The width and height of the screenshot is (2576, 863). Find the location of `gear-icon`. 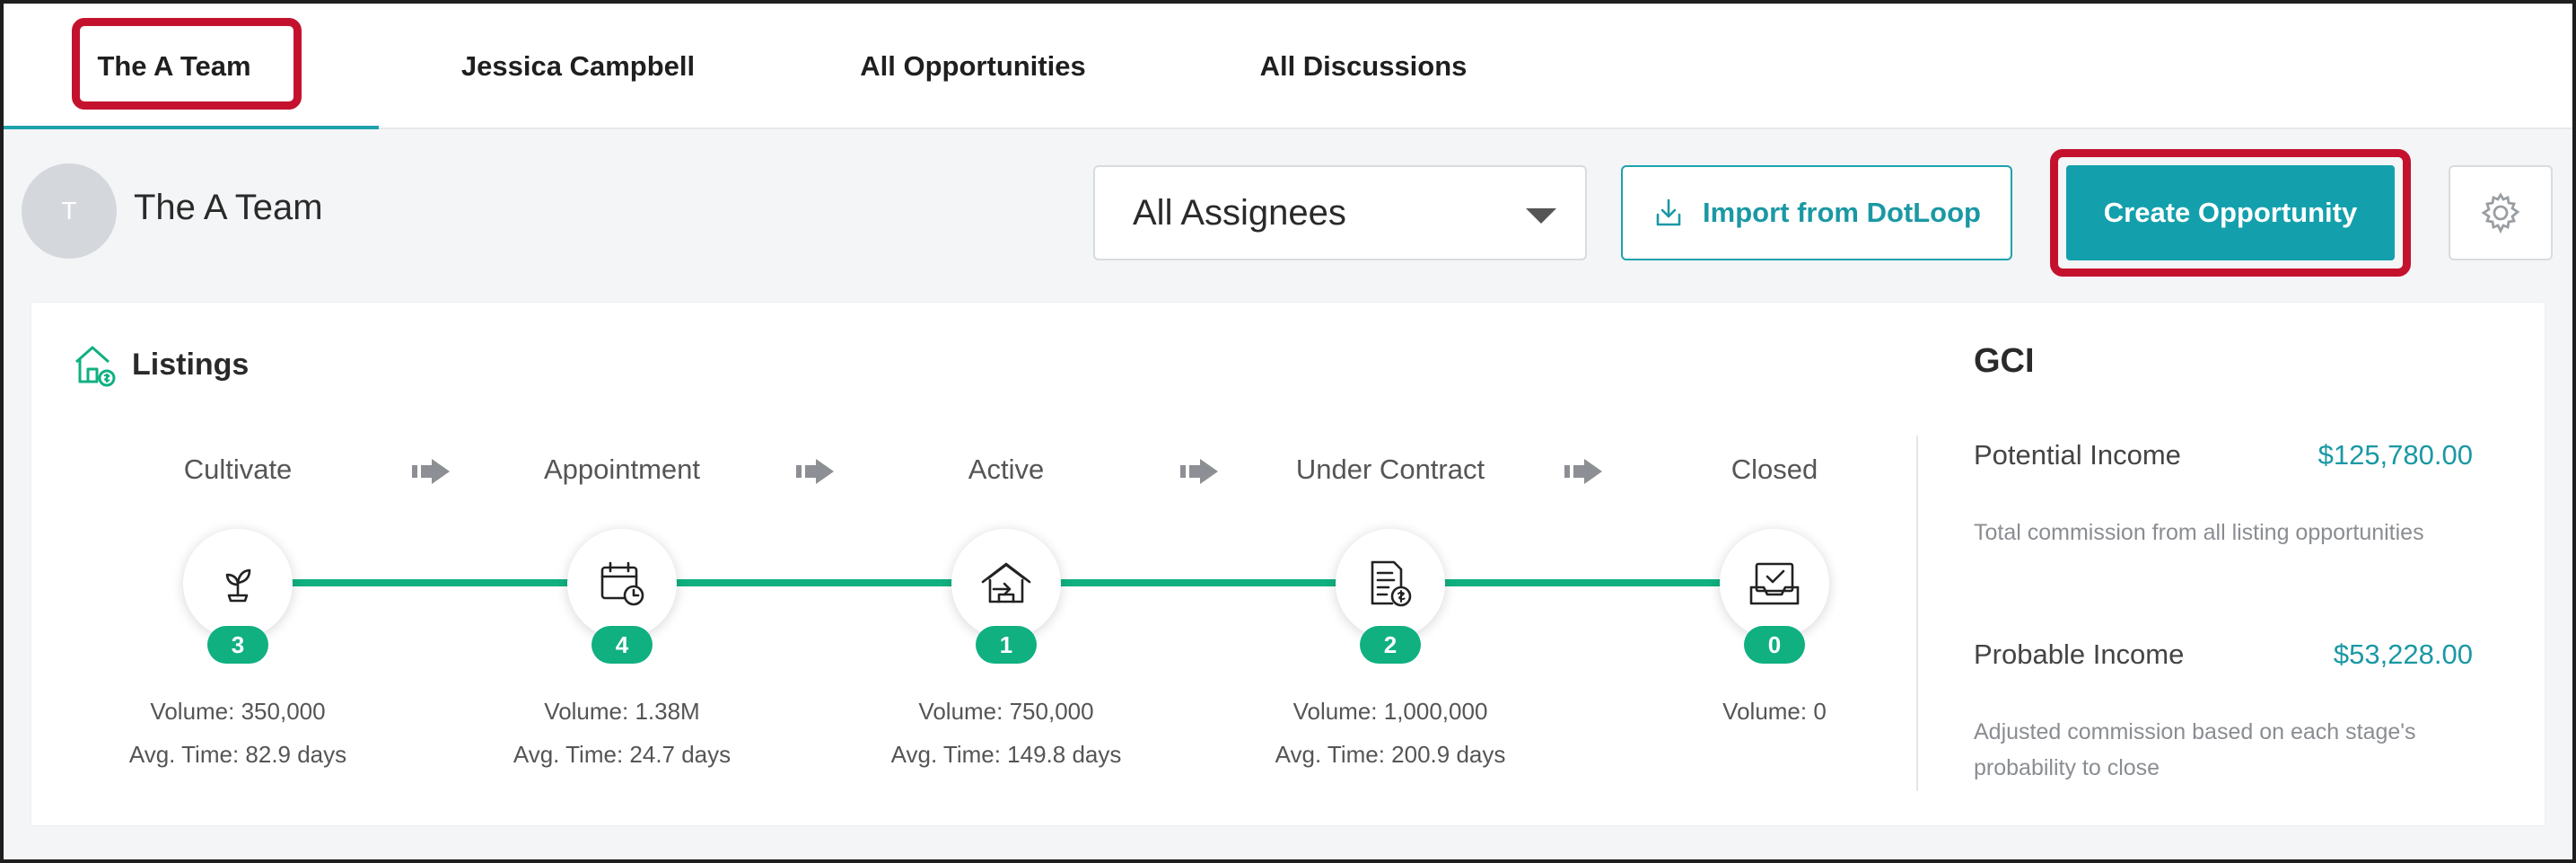

gear-icon is located at coordinates (2500, 213).